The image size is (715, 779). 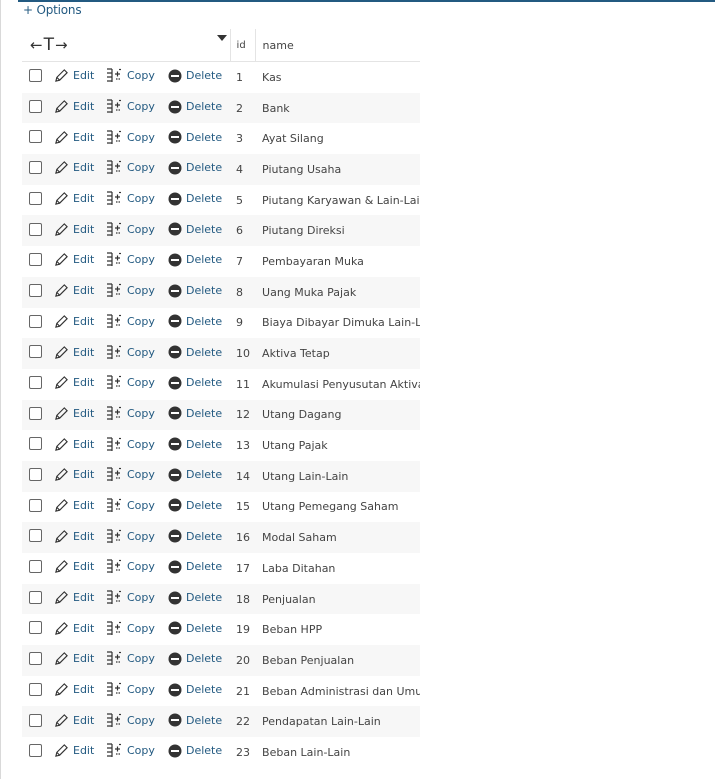 I want to click on column-header-name: name, so click(x=337, y=45).